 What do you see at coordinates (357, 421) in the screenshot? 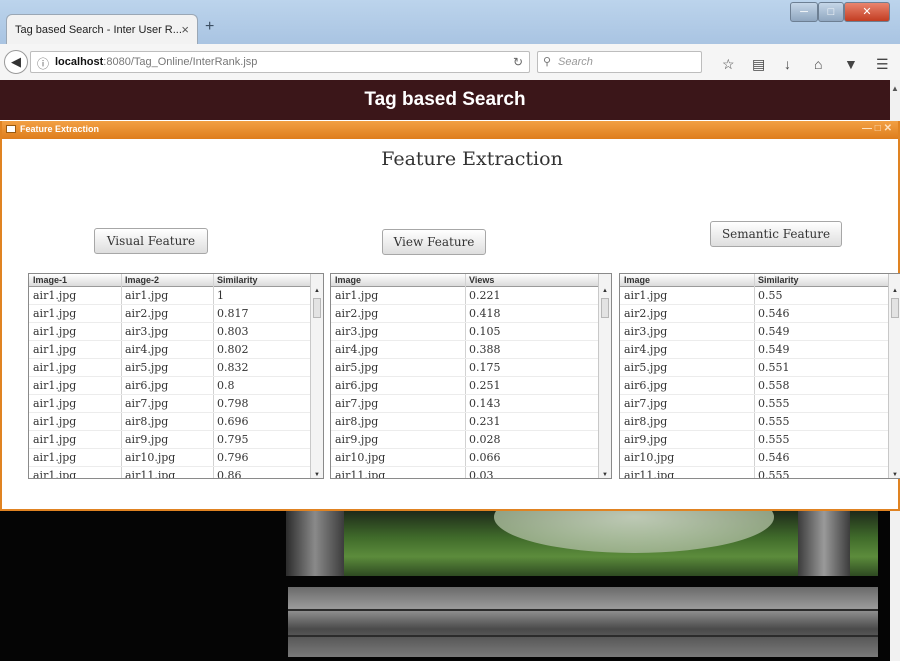
I see `table-cell: air8.jpg` at bounding box center [357, 421].